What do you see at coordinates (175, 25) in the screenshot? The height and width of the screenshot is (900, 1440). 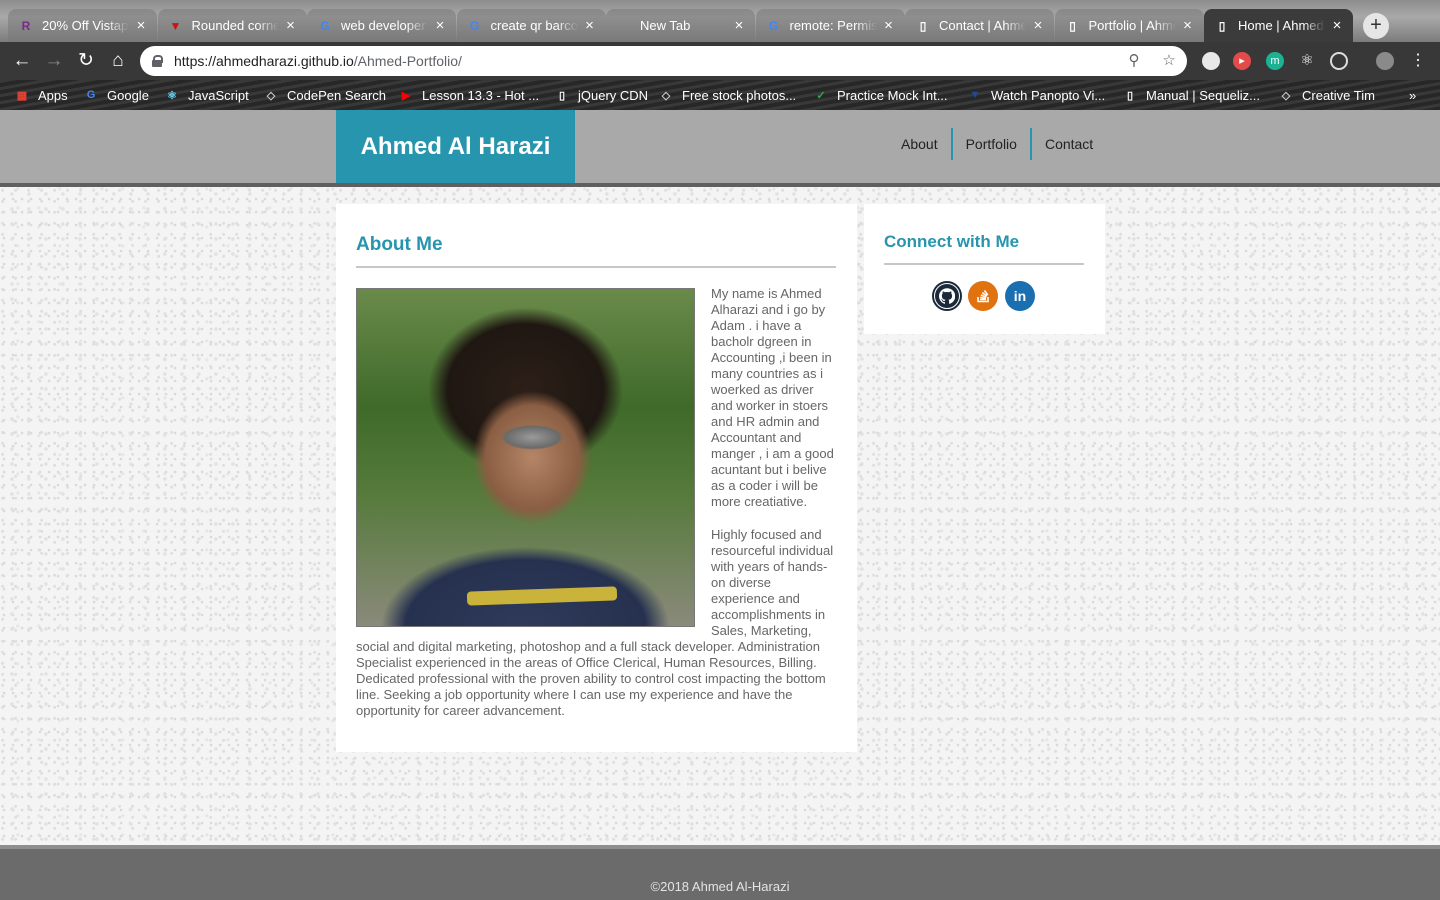 I see `tab-favicon-icon: ▼` at bounding box center [175, 25].